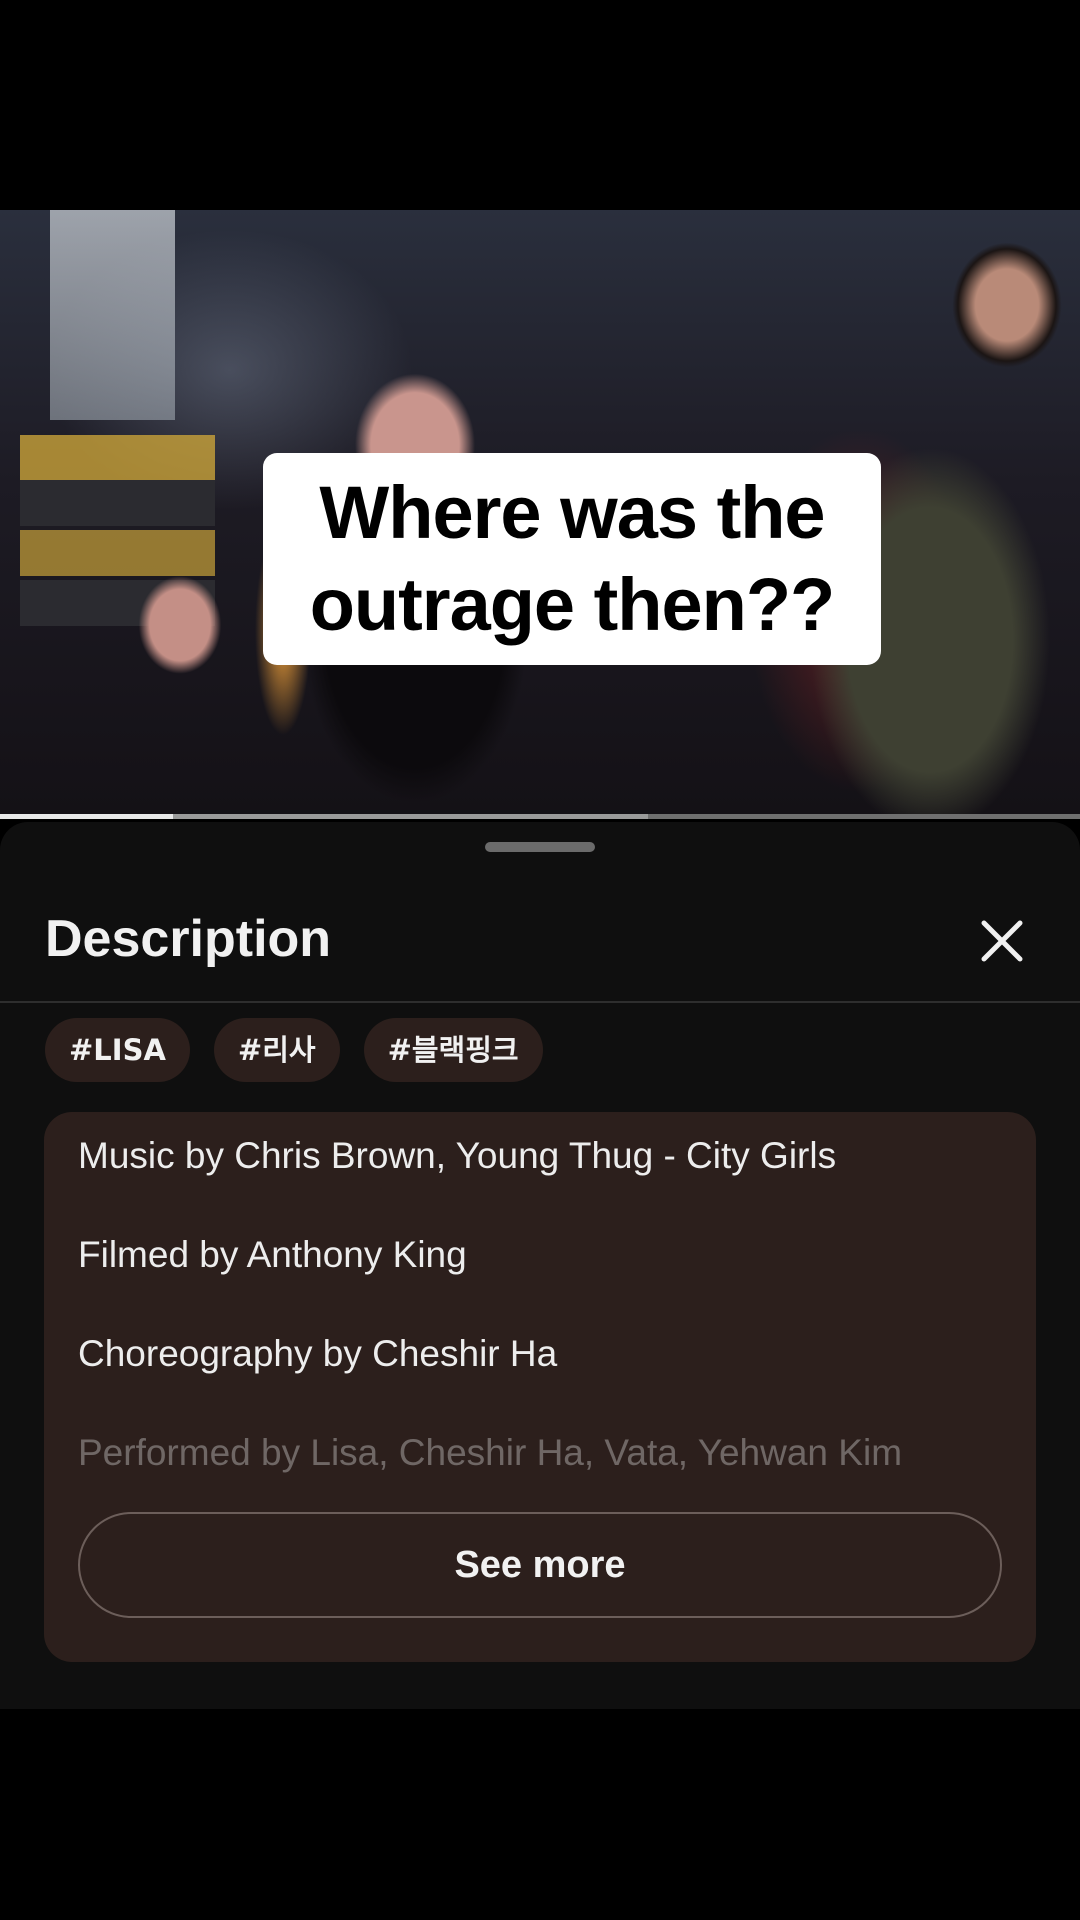  What do you see at coordinates (112, 315) in the screenshot?
I see `background-pillar` at bounding box center [112, 315].